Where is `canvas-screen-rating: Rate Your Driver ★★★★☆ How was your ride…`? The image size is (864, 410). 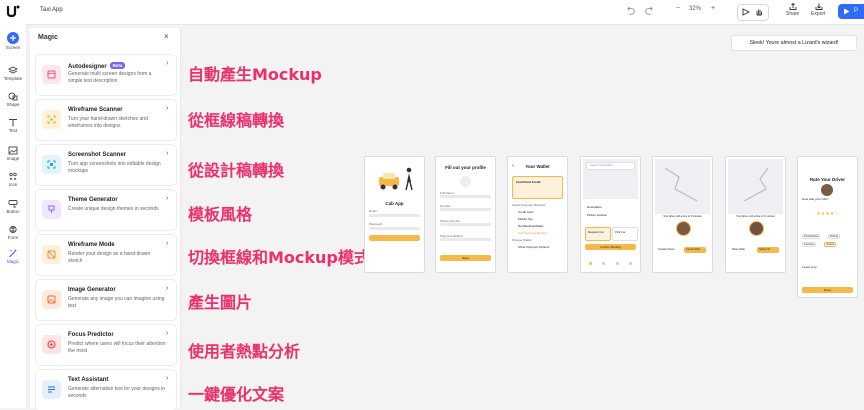 canvas-screen-rating: Rate Your Driver ★★★★☆ How was your ride… is located at coordinates (827, 227).